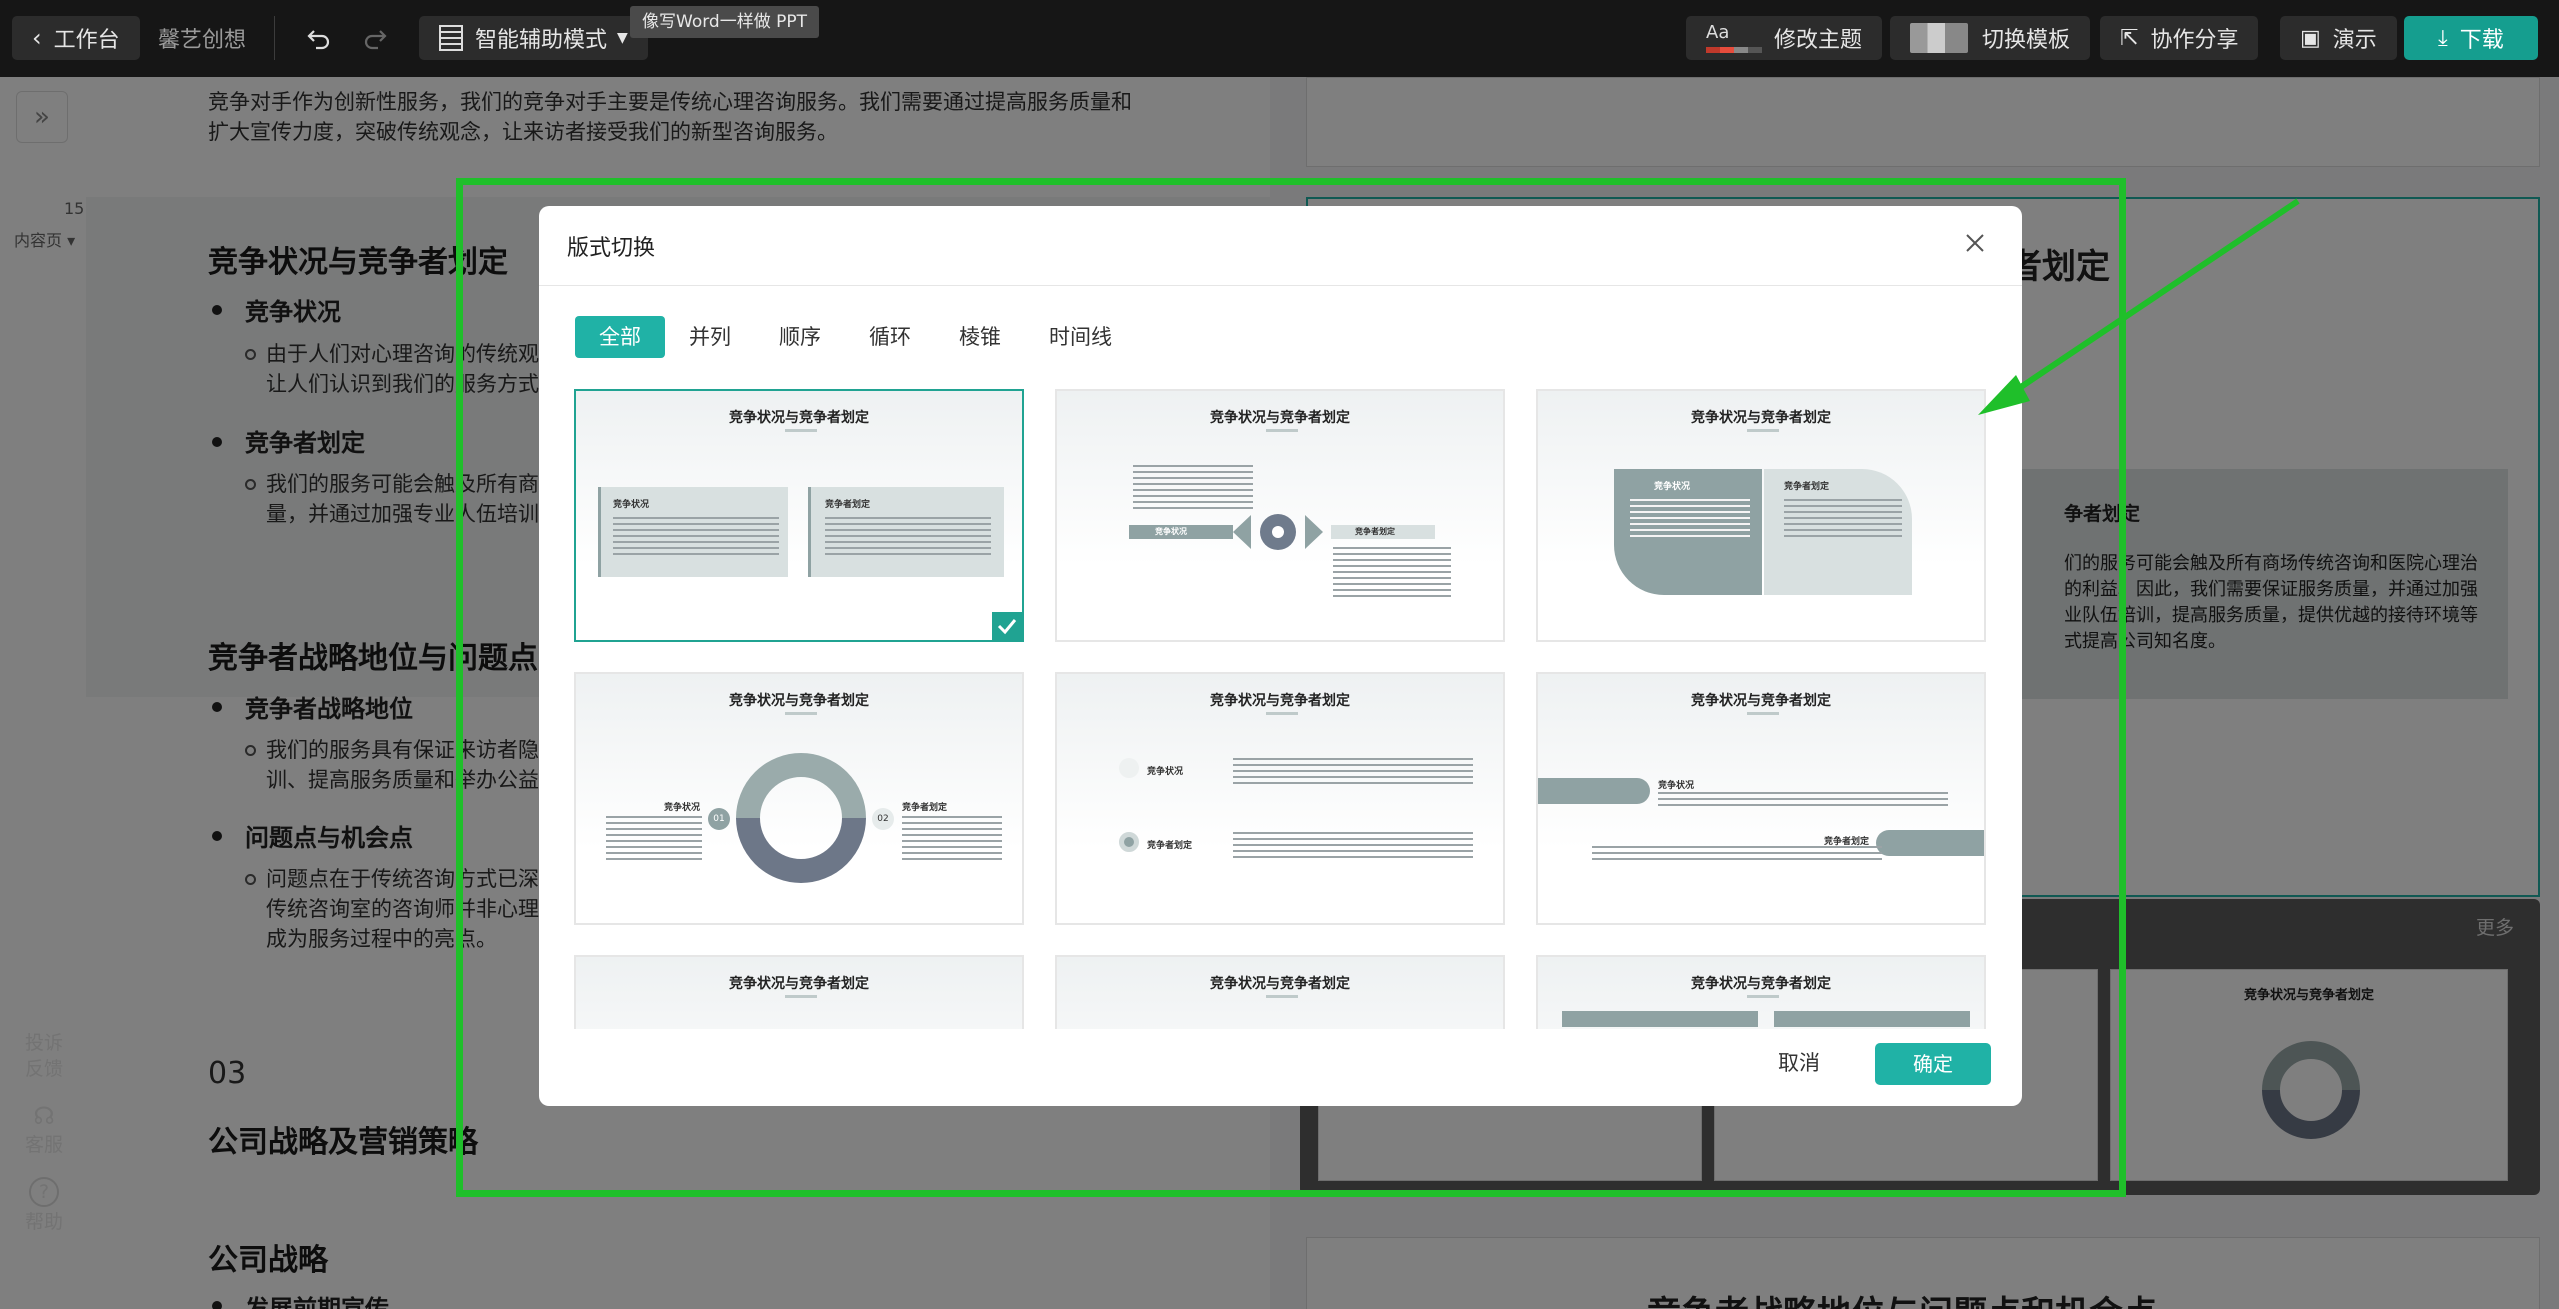 This screenshot has height=1309, width=2559. Describe the element at coordinates (533, 38) in the screenshot. I see `mode-dropdown: 智能辅助模式 ▼` at that location.